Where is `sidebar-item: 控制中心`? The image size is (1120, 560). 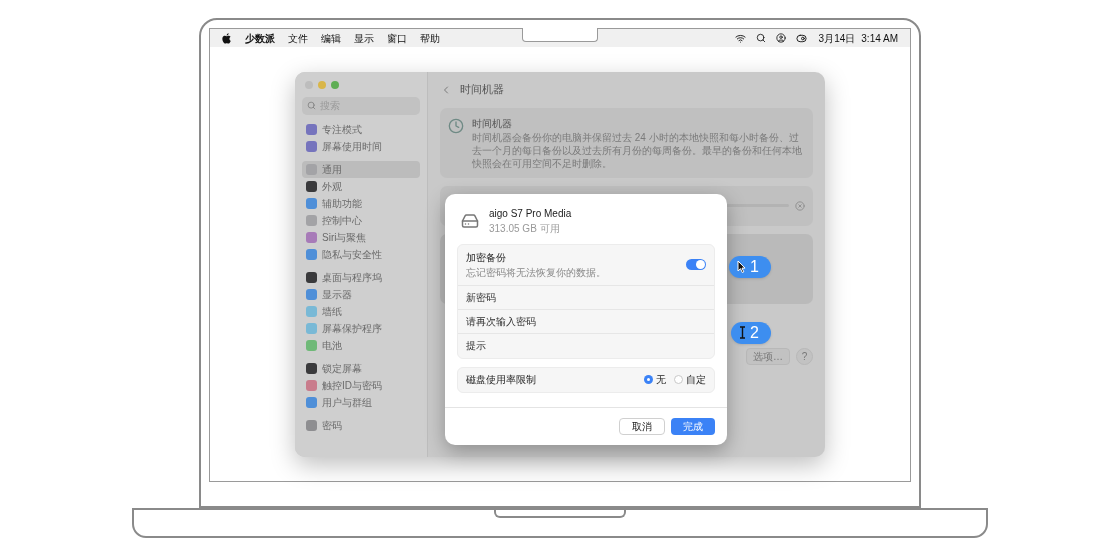 sidebar-item: 控制中心 is located at coordinates (361, 220).